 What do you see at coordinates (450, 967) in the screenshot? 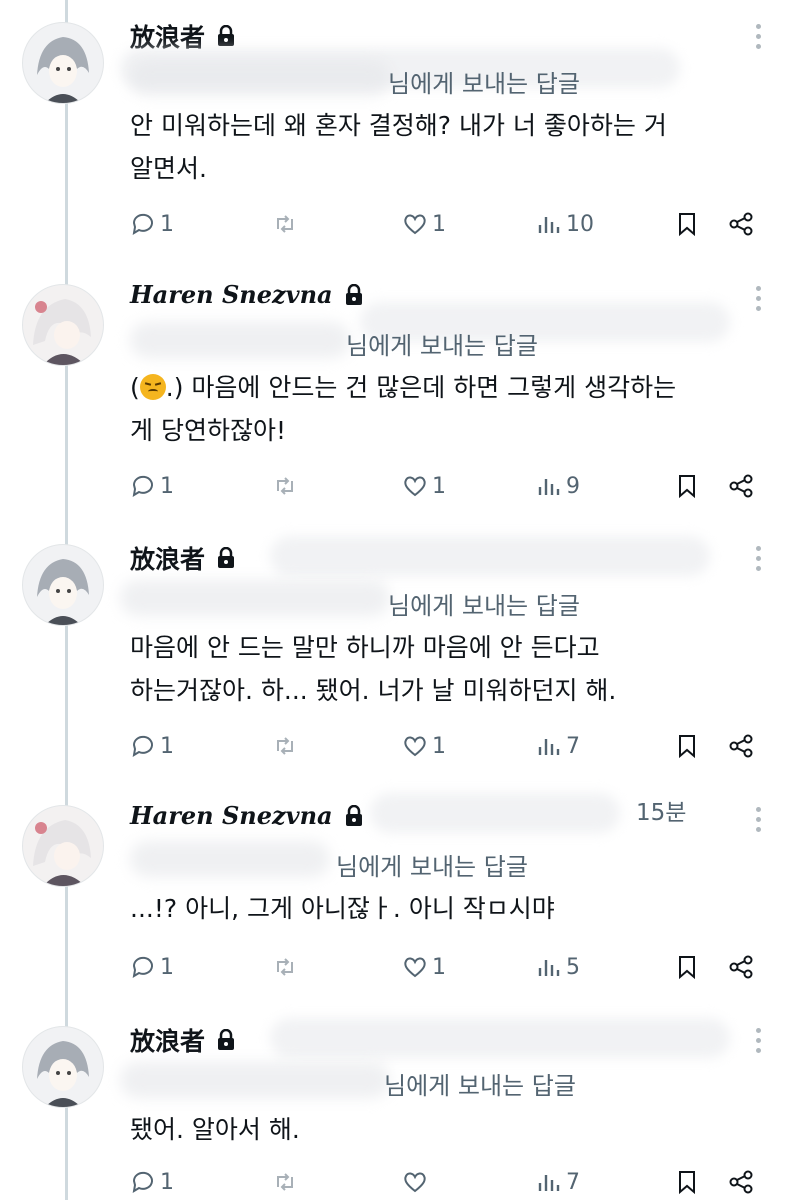
I see `tweet-actions: 1 1 5` at bounding box center [450, 967].